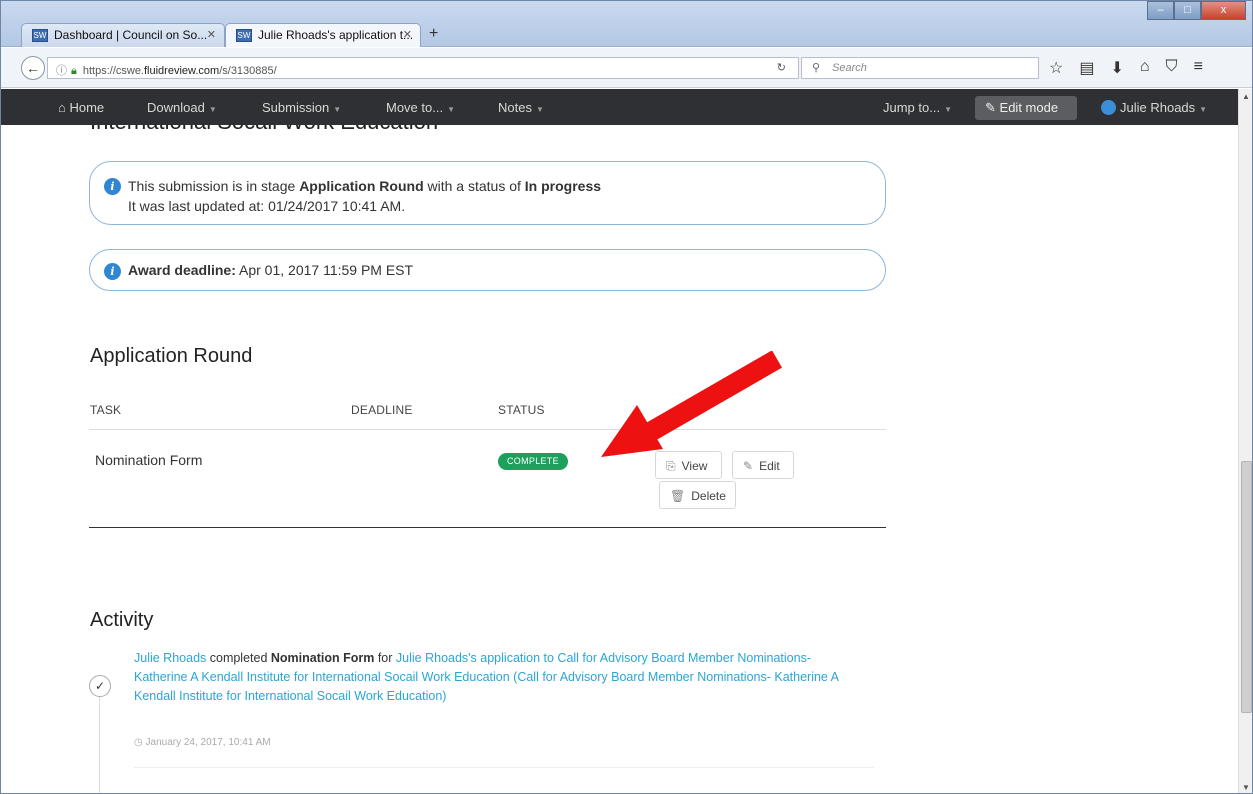 This screenshot has height=794, width=1253. What do you see at coordinates (1198, 68) in the screenshot?
I see `menu-icon: ≡` at bounding box center [1198, 68].